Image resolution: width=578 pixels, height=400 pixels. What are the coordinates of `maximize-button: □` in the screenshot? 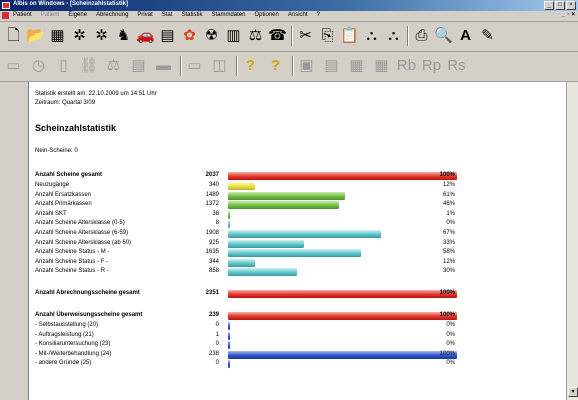 It's located at (560, 5).